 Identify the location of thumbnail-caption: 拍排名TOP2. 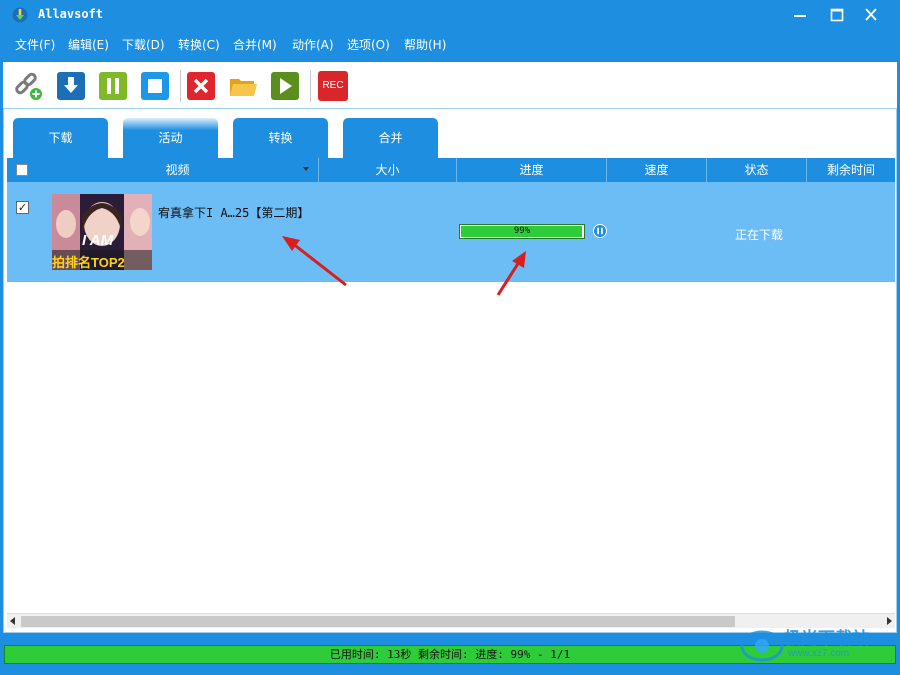
(88, 262).